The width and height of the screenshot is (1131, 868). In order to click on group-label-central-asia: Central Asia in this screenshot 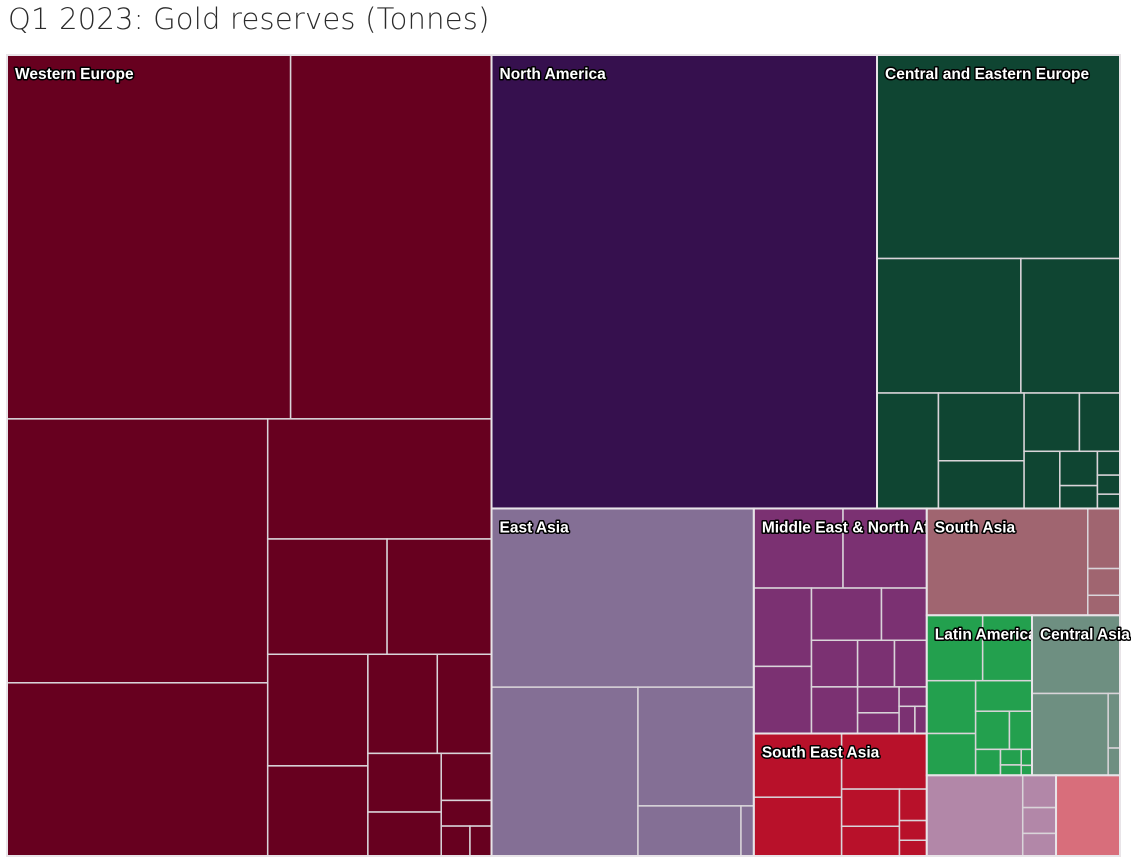, I will do `click(1085, 634)`.